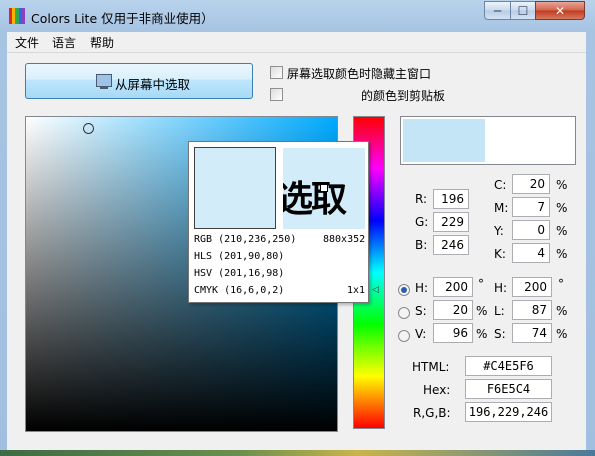  What do you see at coordinates (562, 334) in the screenshot?
I see `hls-s-unit: %` at bounding box center [562, 334].